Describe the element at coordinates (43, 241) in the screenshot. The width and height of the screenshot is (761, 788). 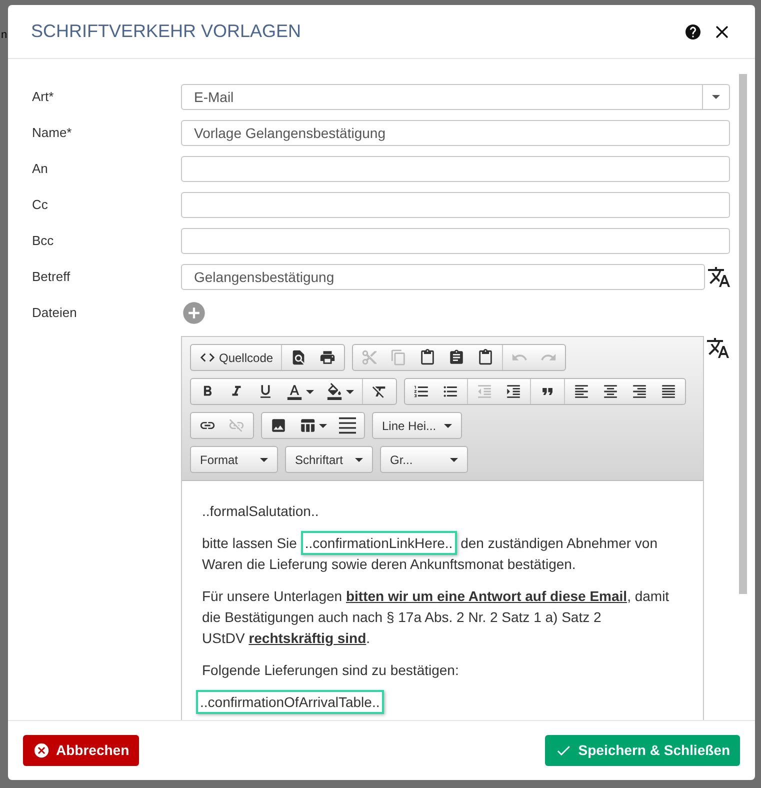
I see `field-label: Bcc` at that location.